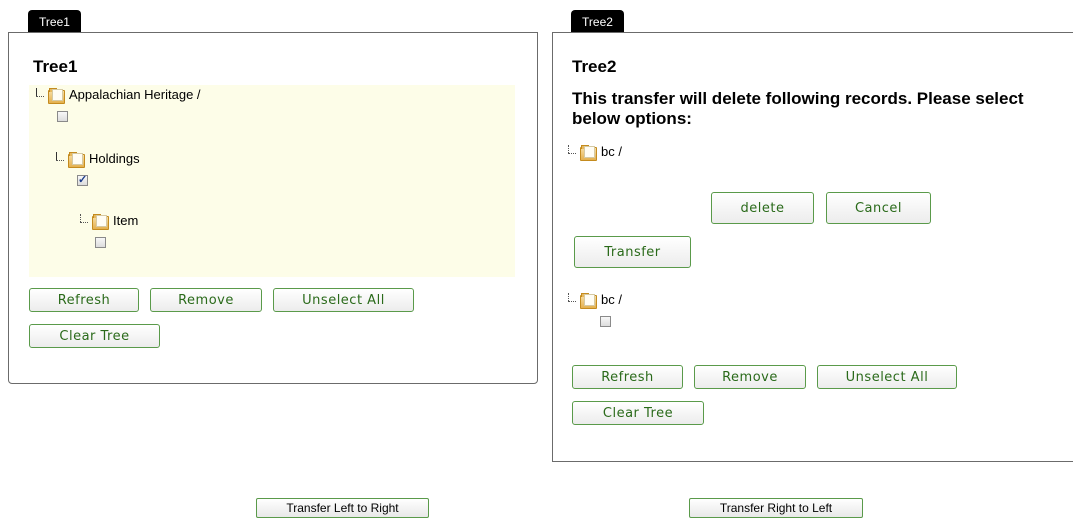 The image size is (1073, 521). I want to click on tree2-remove-button: Remove, so click(750, 377).